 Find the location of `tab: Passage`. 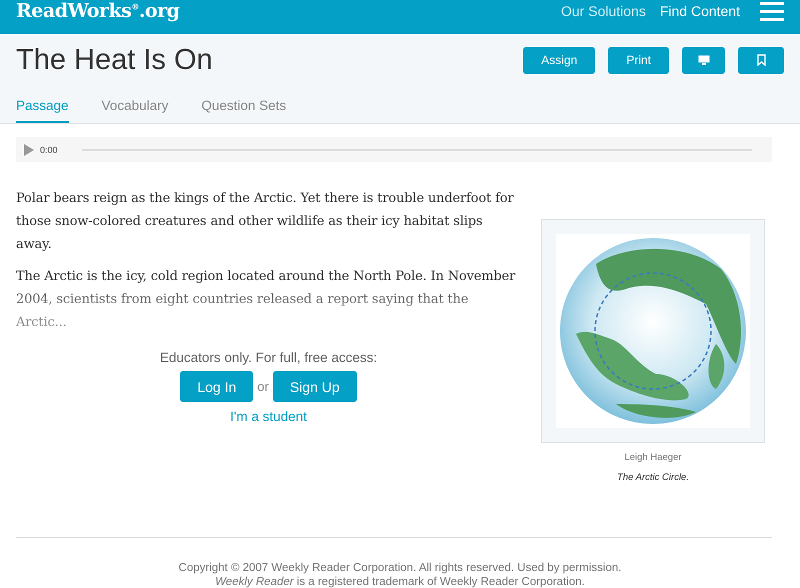

tab: Passage is located at coordinates (42, 110).